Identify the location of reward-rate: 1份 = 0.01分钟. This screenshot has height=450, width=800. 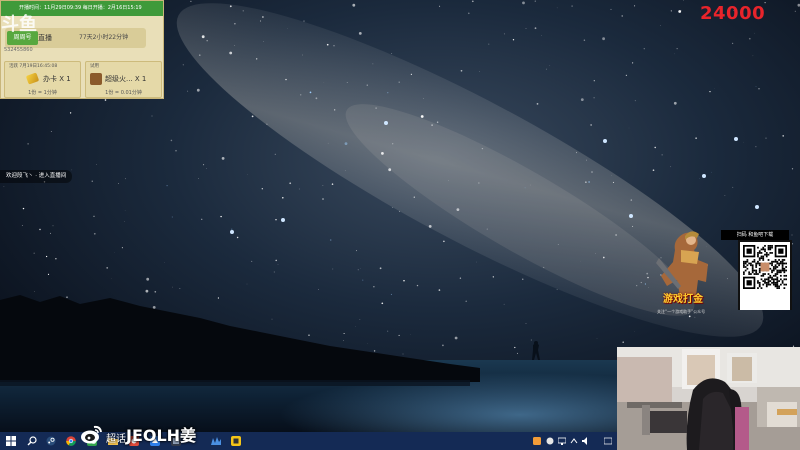
(123, 93).